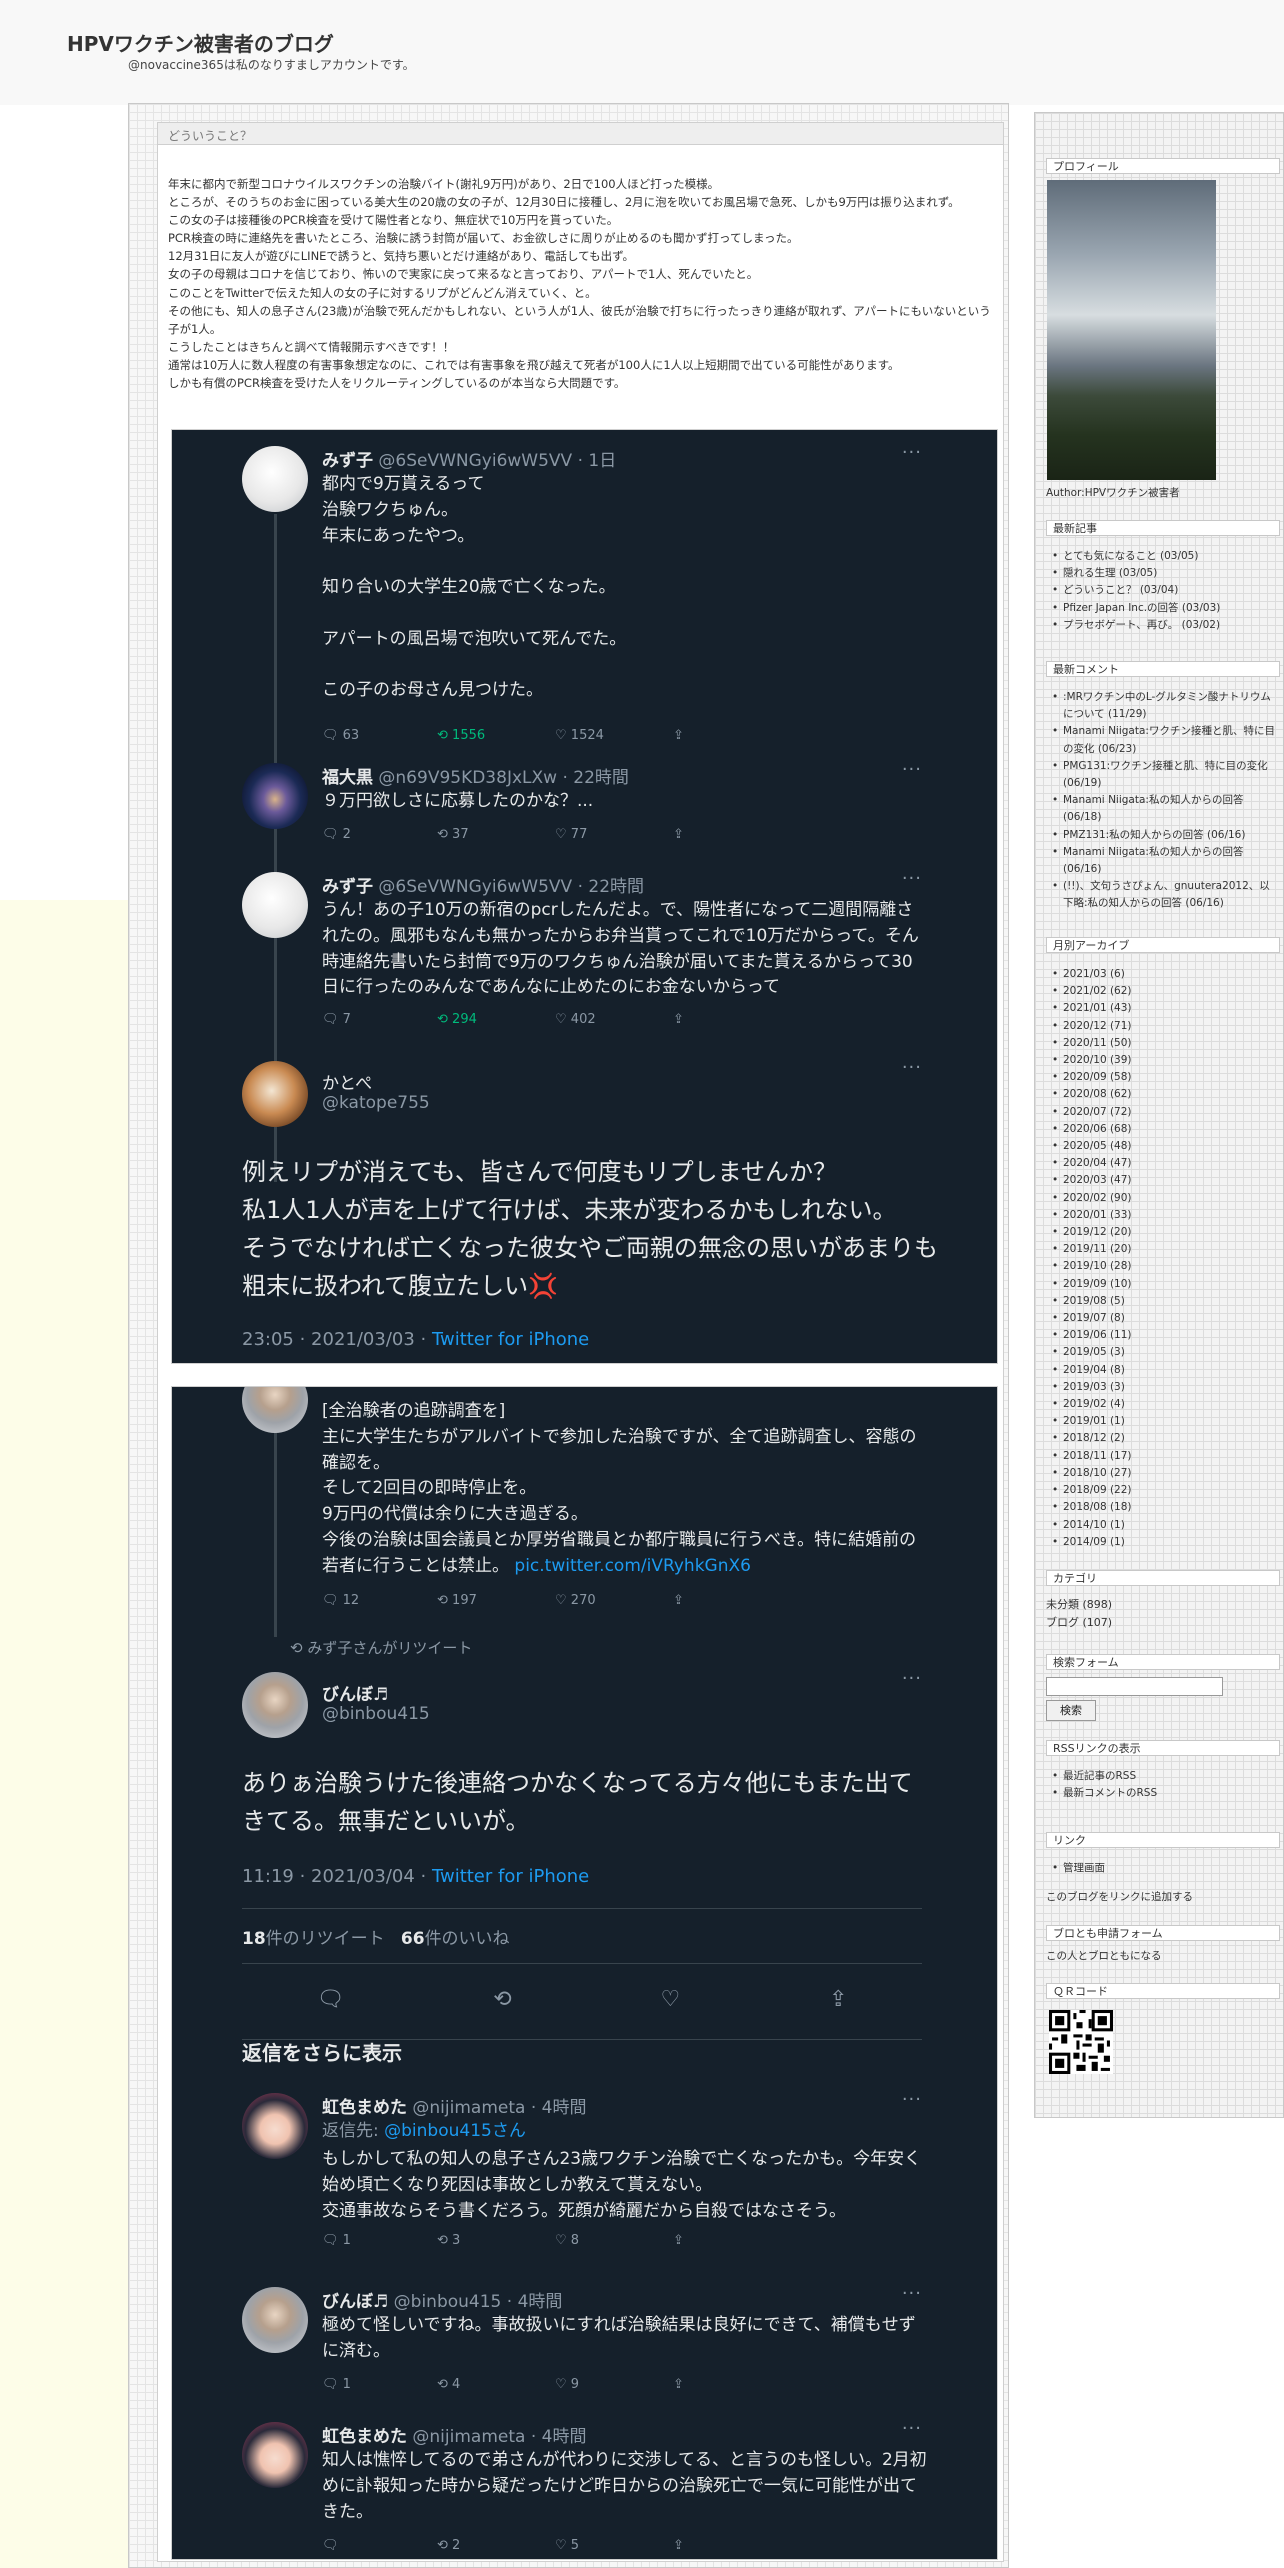 The width and height of the screenshot is (1284, 2568). I want to click on archive-month-link: 2020/01 (33), so click(1161, 1215).